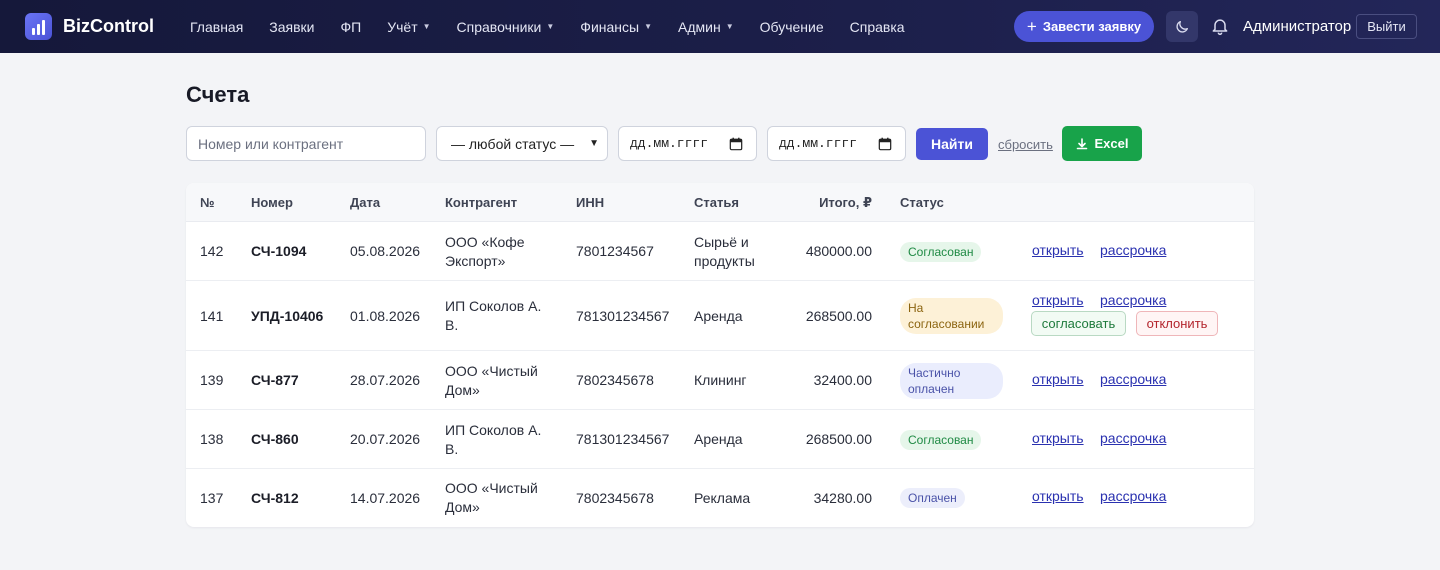  I want to click on status-select-value: — любой статус —, so click(513, 143).